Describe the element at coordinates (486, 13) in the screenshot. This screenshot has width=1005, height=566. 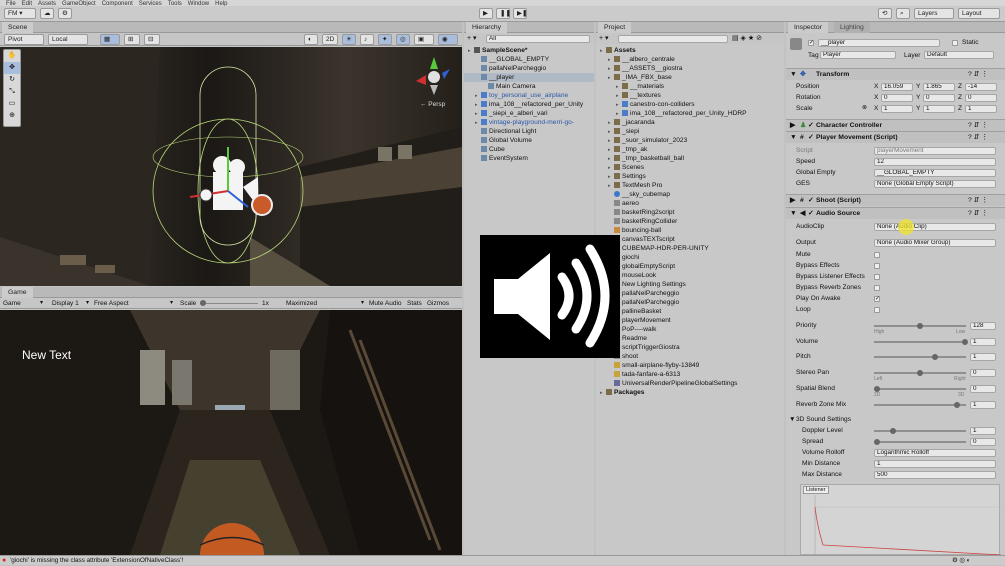
I see `play-button: ▶` at that location.